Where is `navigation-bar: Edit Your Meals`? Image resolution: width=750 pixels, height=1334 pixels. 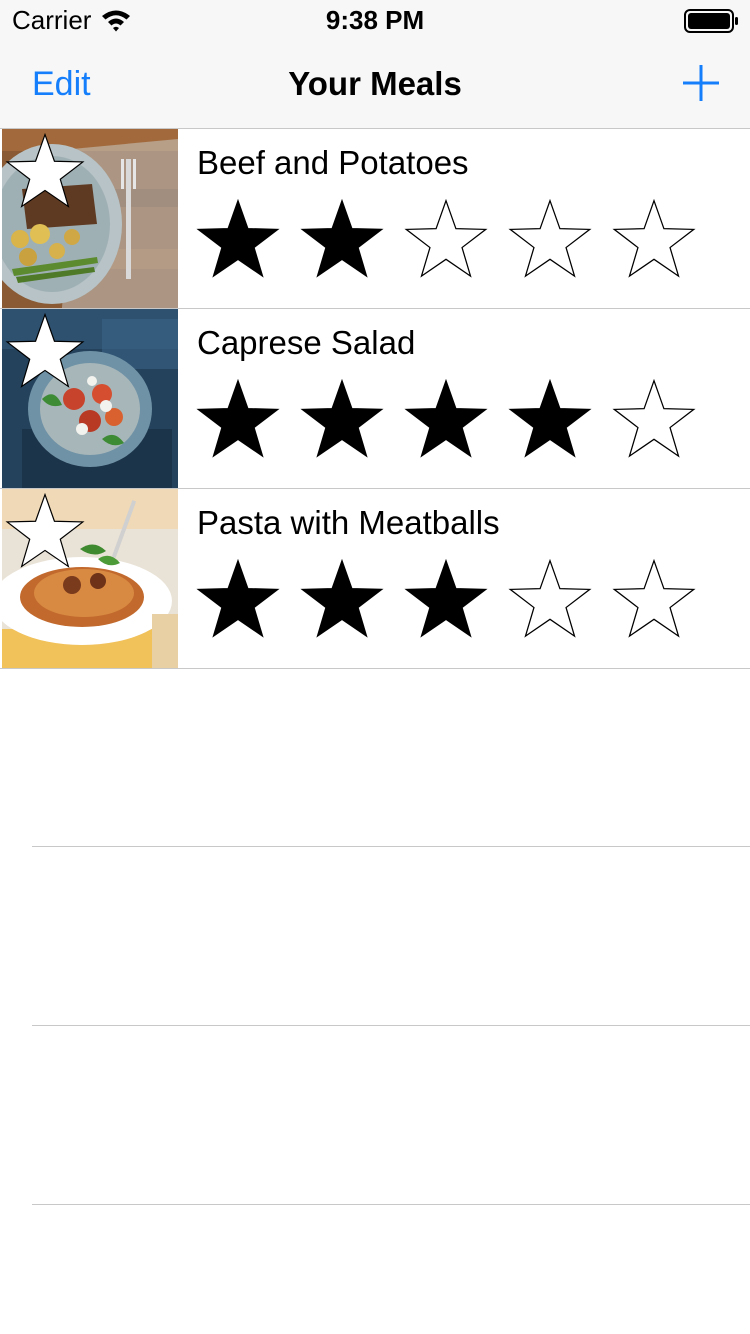 navigation-bar: Edit Your Meals is located at coordinates (375, 84).